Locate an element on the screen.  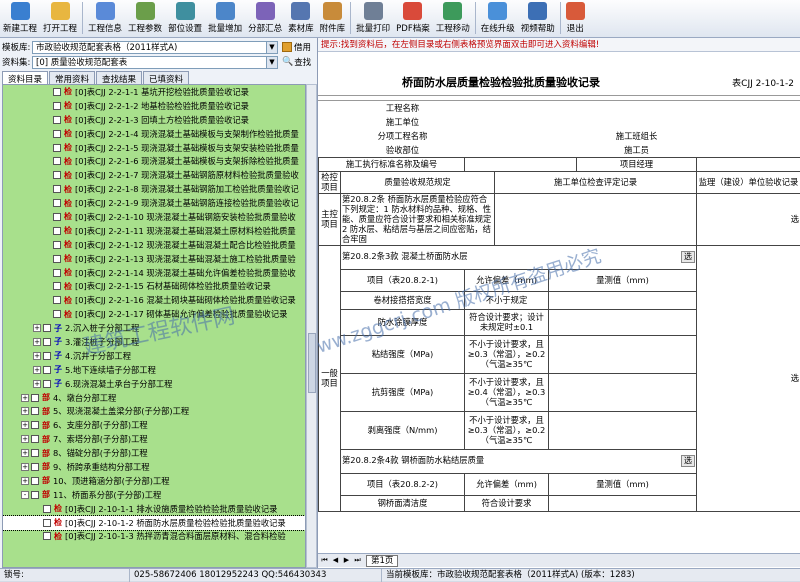
last-sheet-icon: ⏭ is located at coordinates (357, 560).